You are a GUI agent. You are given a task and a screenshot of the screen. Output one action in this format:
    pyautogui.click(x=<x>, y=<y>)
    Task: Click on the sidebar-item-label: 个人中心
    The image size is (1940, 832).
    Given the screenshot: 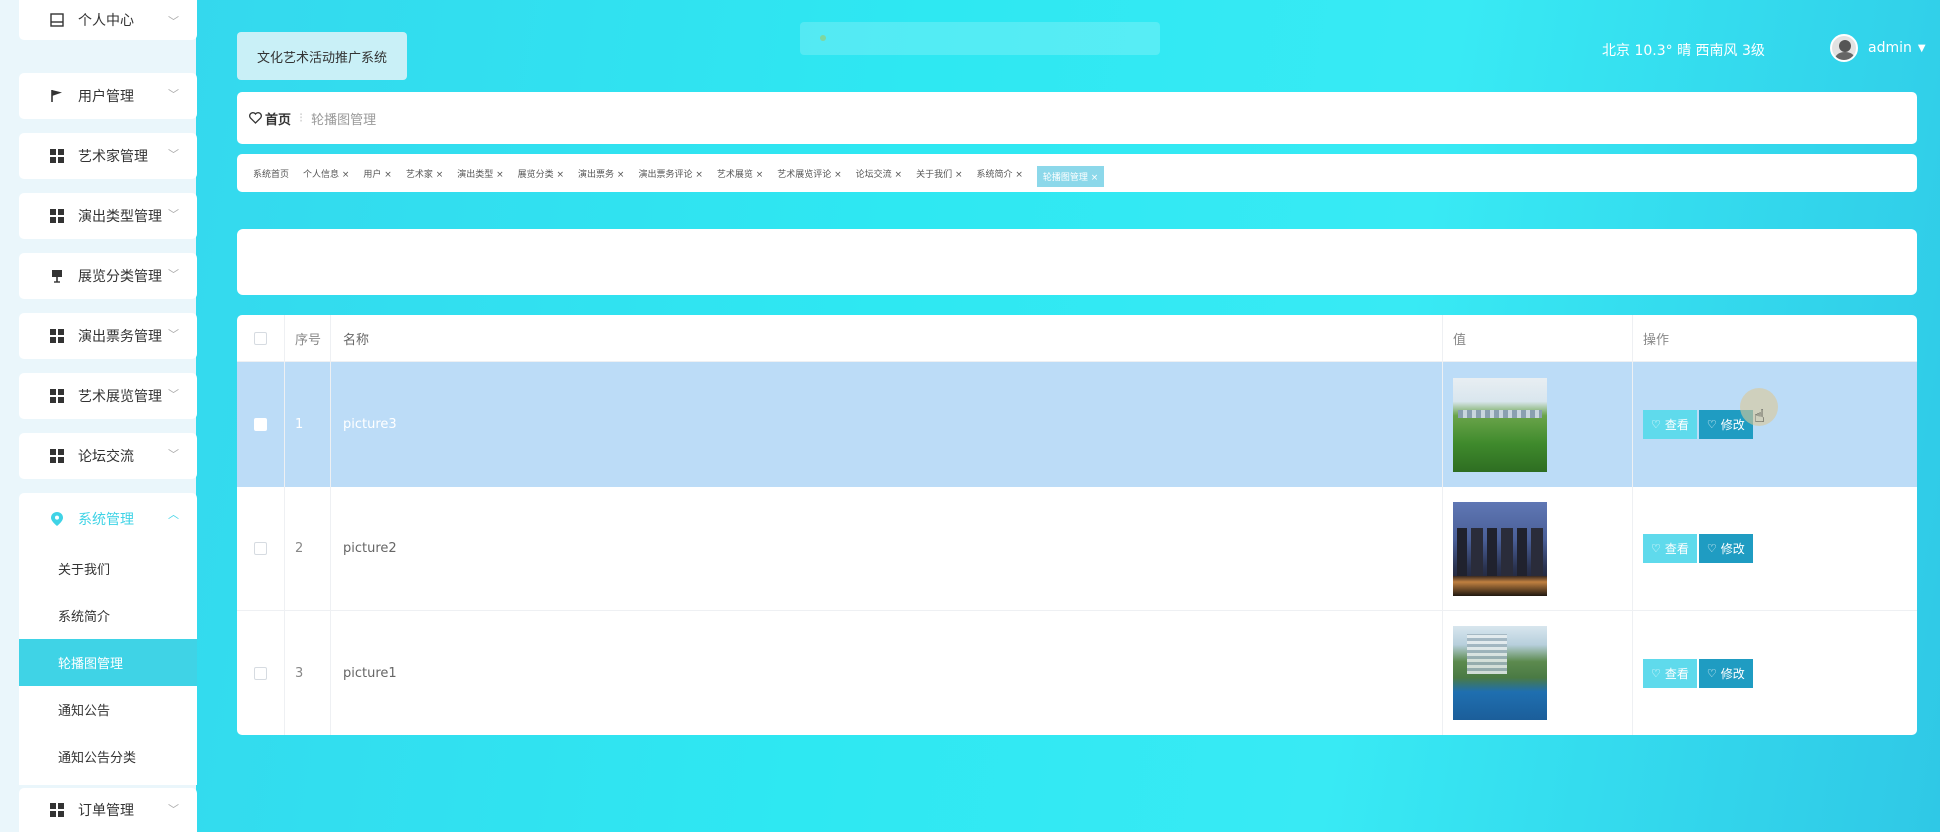 What is the action you would take?
    pyautogui.click(x=106, y=21)
    